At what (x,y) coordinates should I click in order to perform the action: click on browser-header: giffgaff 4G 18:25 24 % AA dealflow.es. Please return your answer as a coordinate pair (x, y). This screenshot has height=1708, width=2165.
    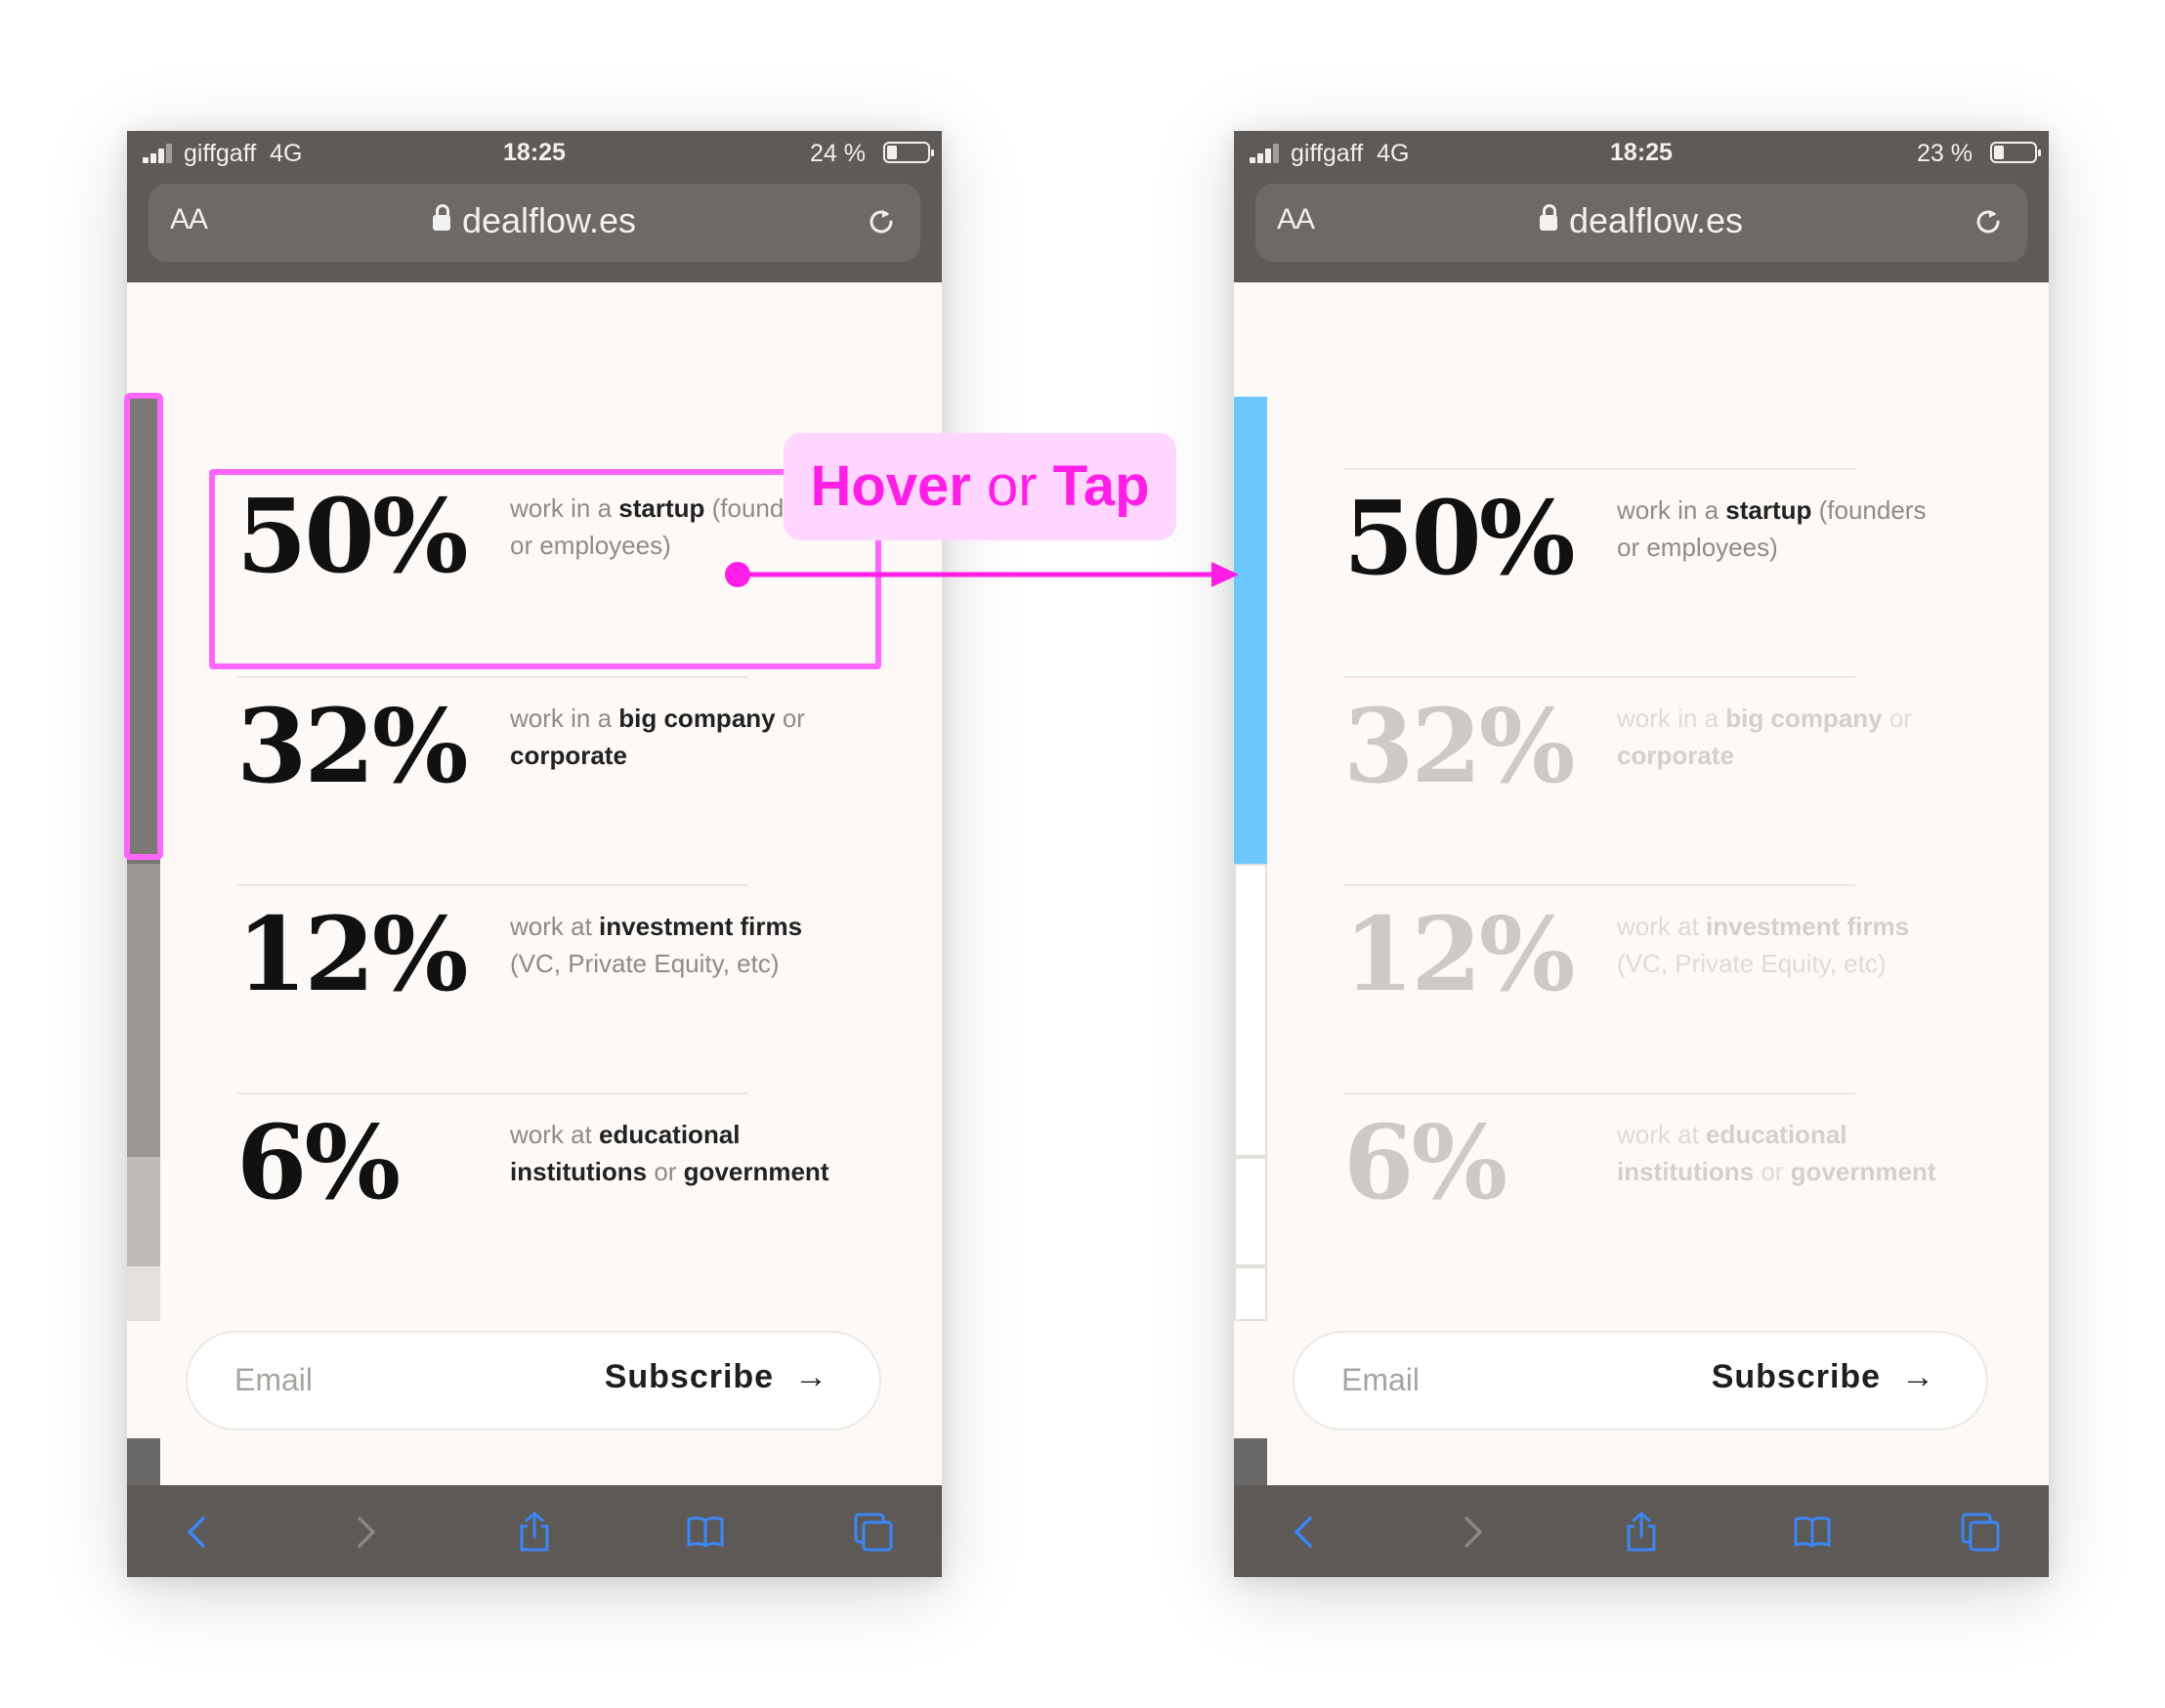
    Looking at the image, I should click on (534, 206).